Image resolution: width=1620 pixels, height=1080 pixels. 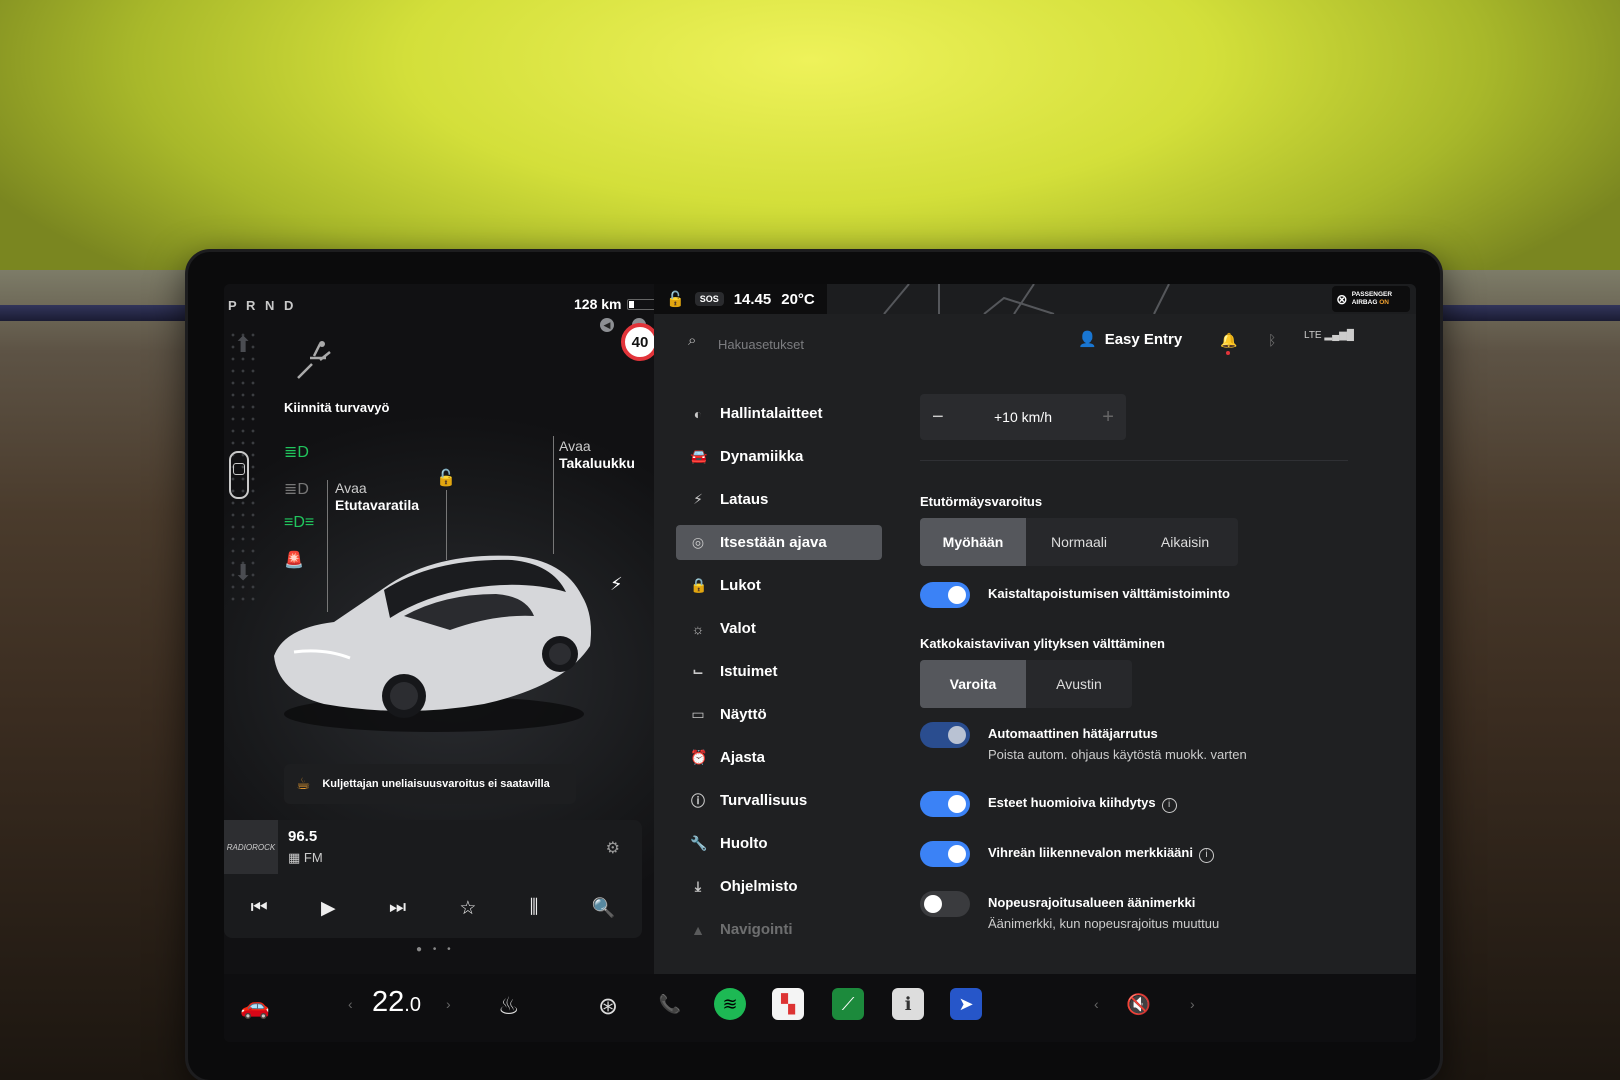 I want to click on menu-item-ajasta: ⏰ Ajasta, so click(x=779, y=757).